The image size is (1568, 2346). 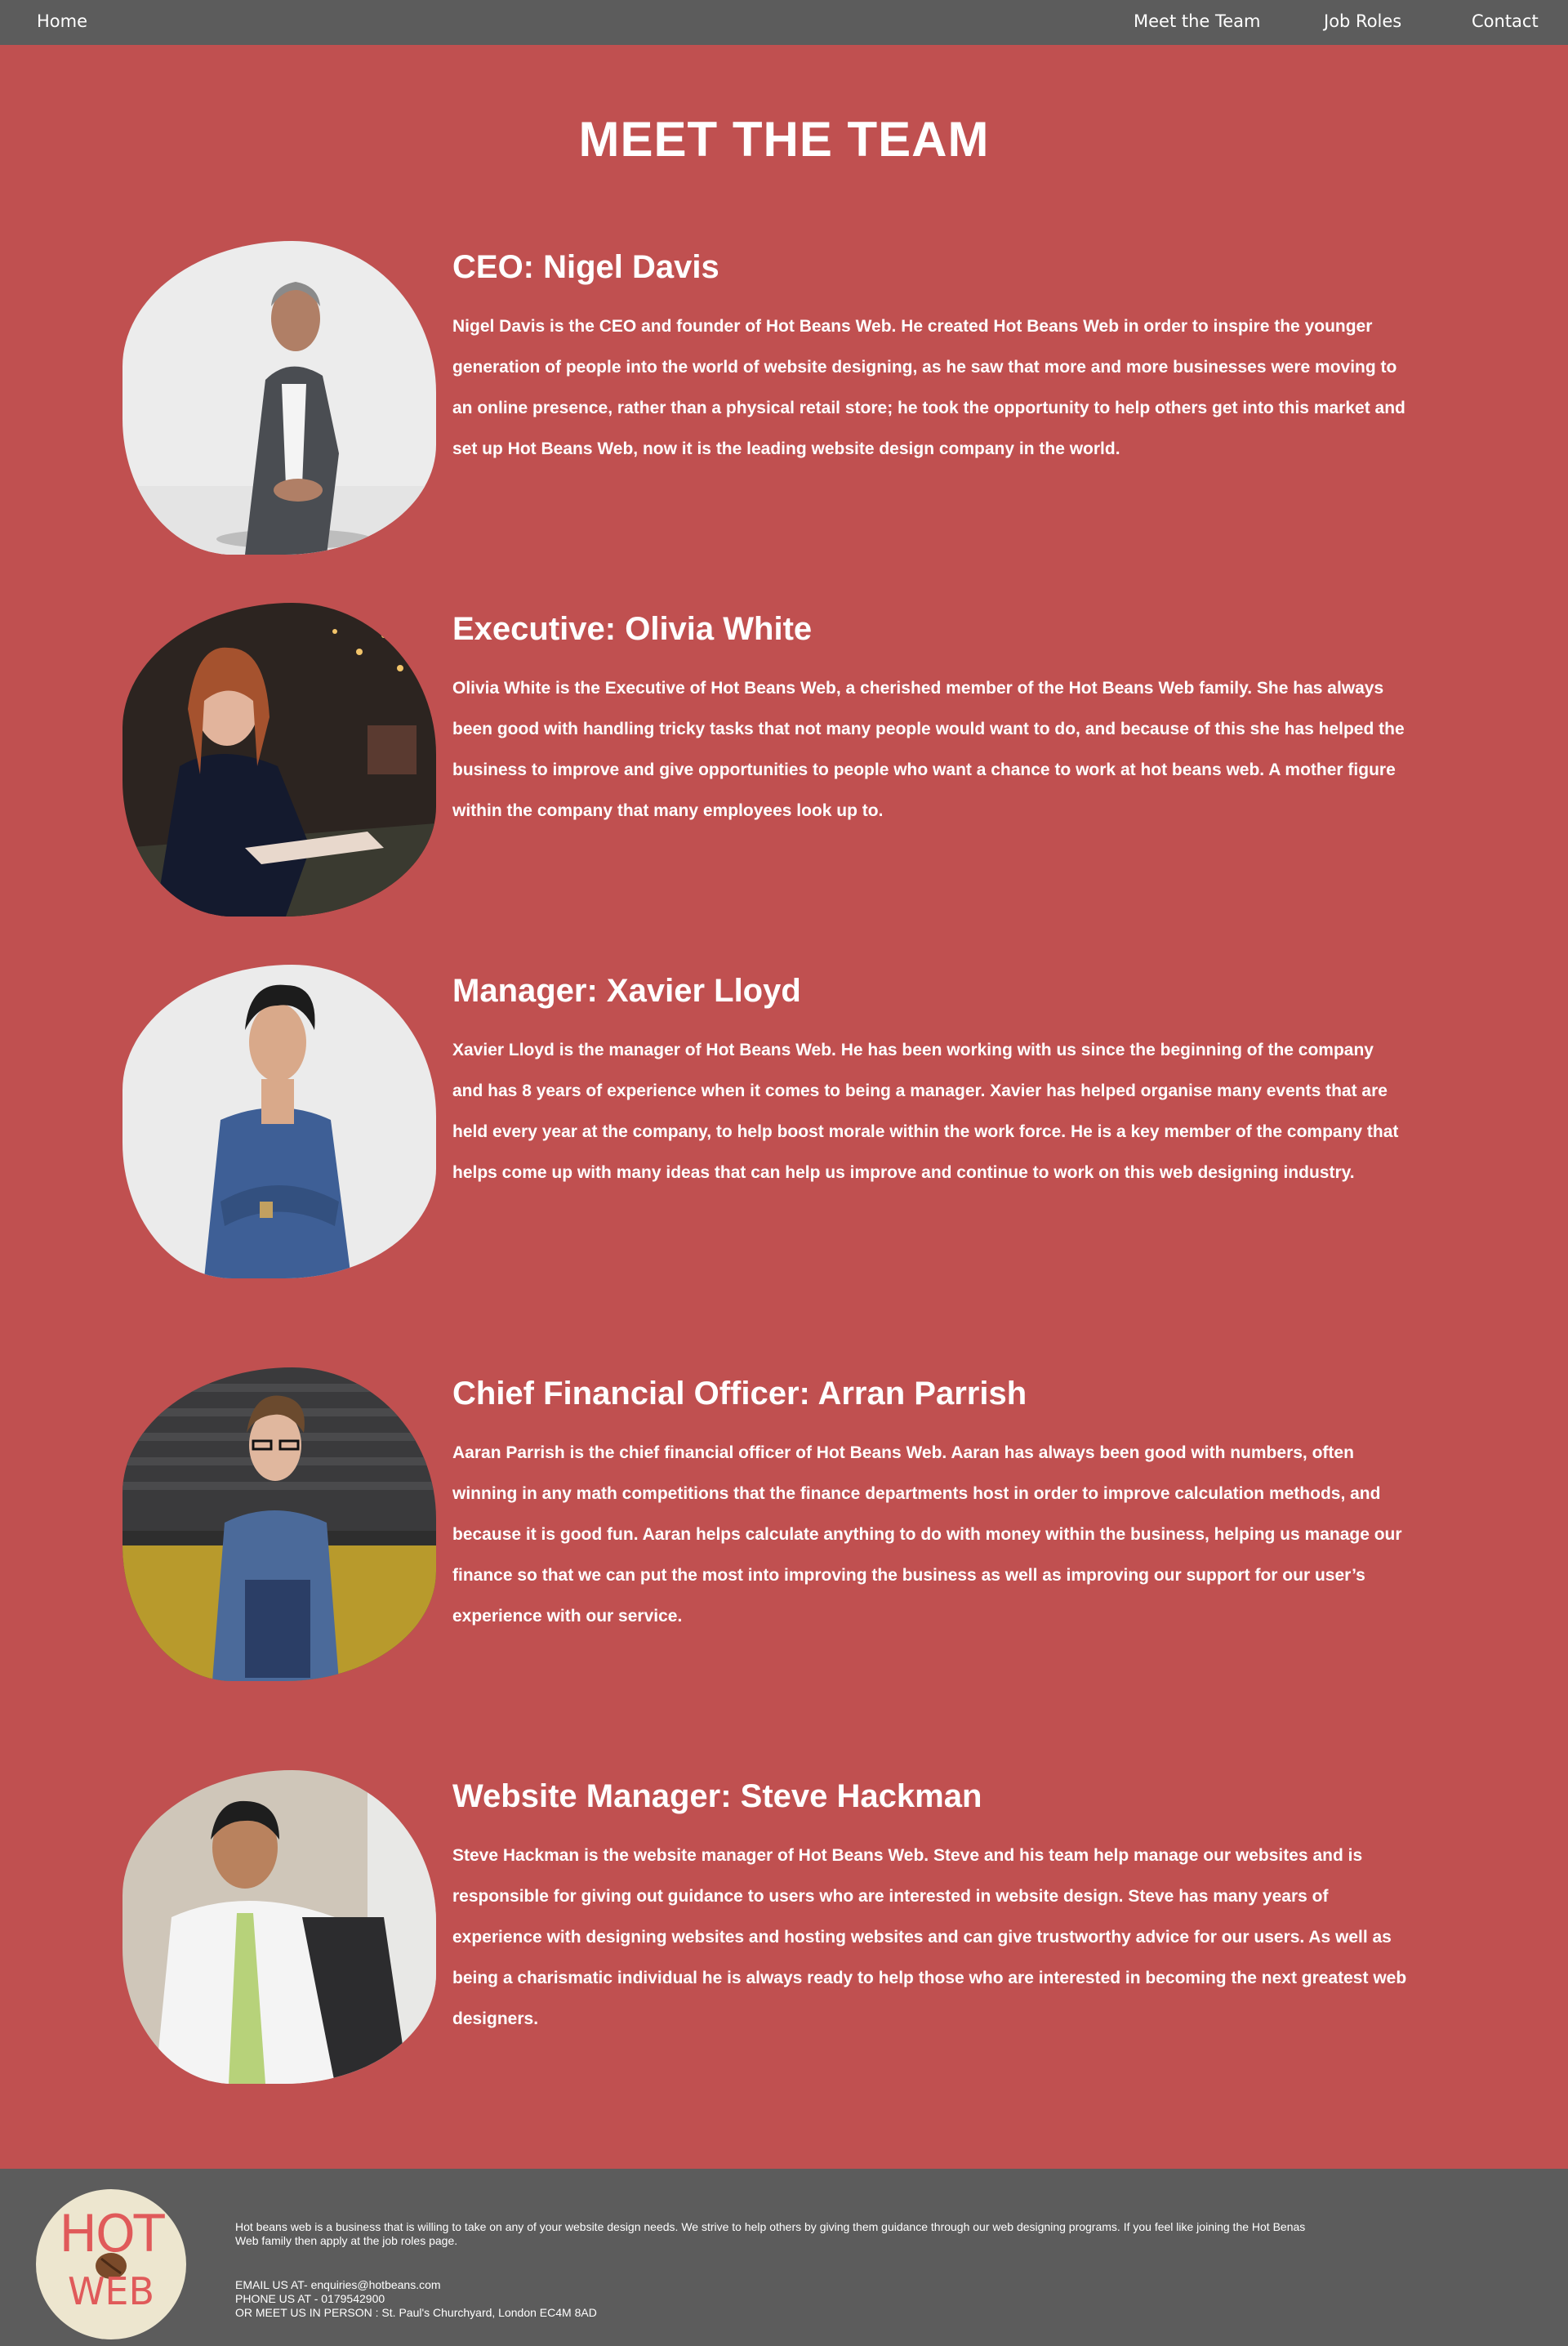 What do you see at coordinates (62, 21) in the screenshot?
I see `nav-home-link: Home` at bounding box center [62, 21].